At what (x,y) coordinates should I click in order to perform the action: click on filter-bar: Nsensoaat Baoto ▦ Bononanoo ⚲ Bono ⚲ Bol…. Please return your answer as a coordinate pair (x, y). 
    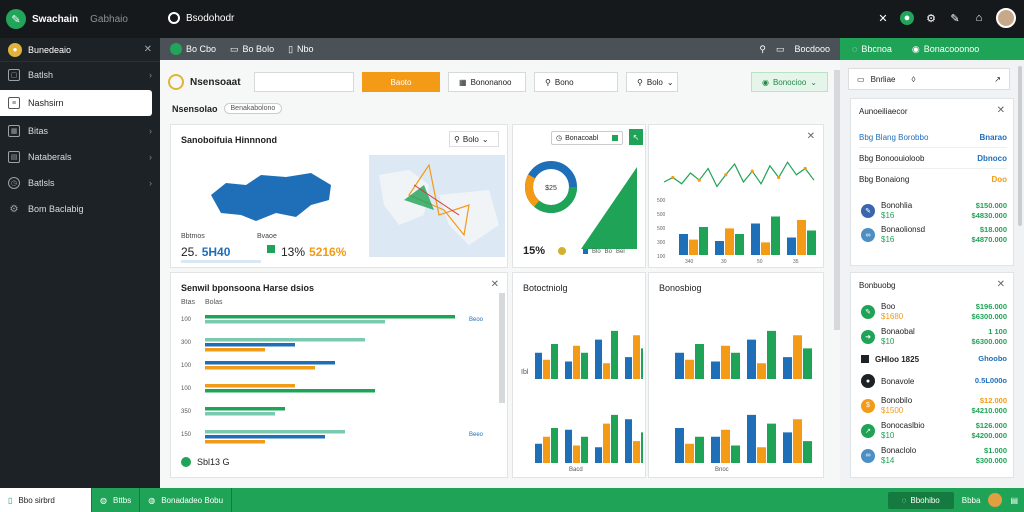
    Looking at the image, I should click on (498, 82).